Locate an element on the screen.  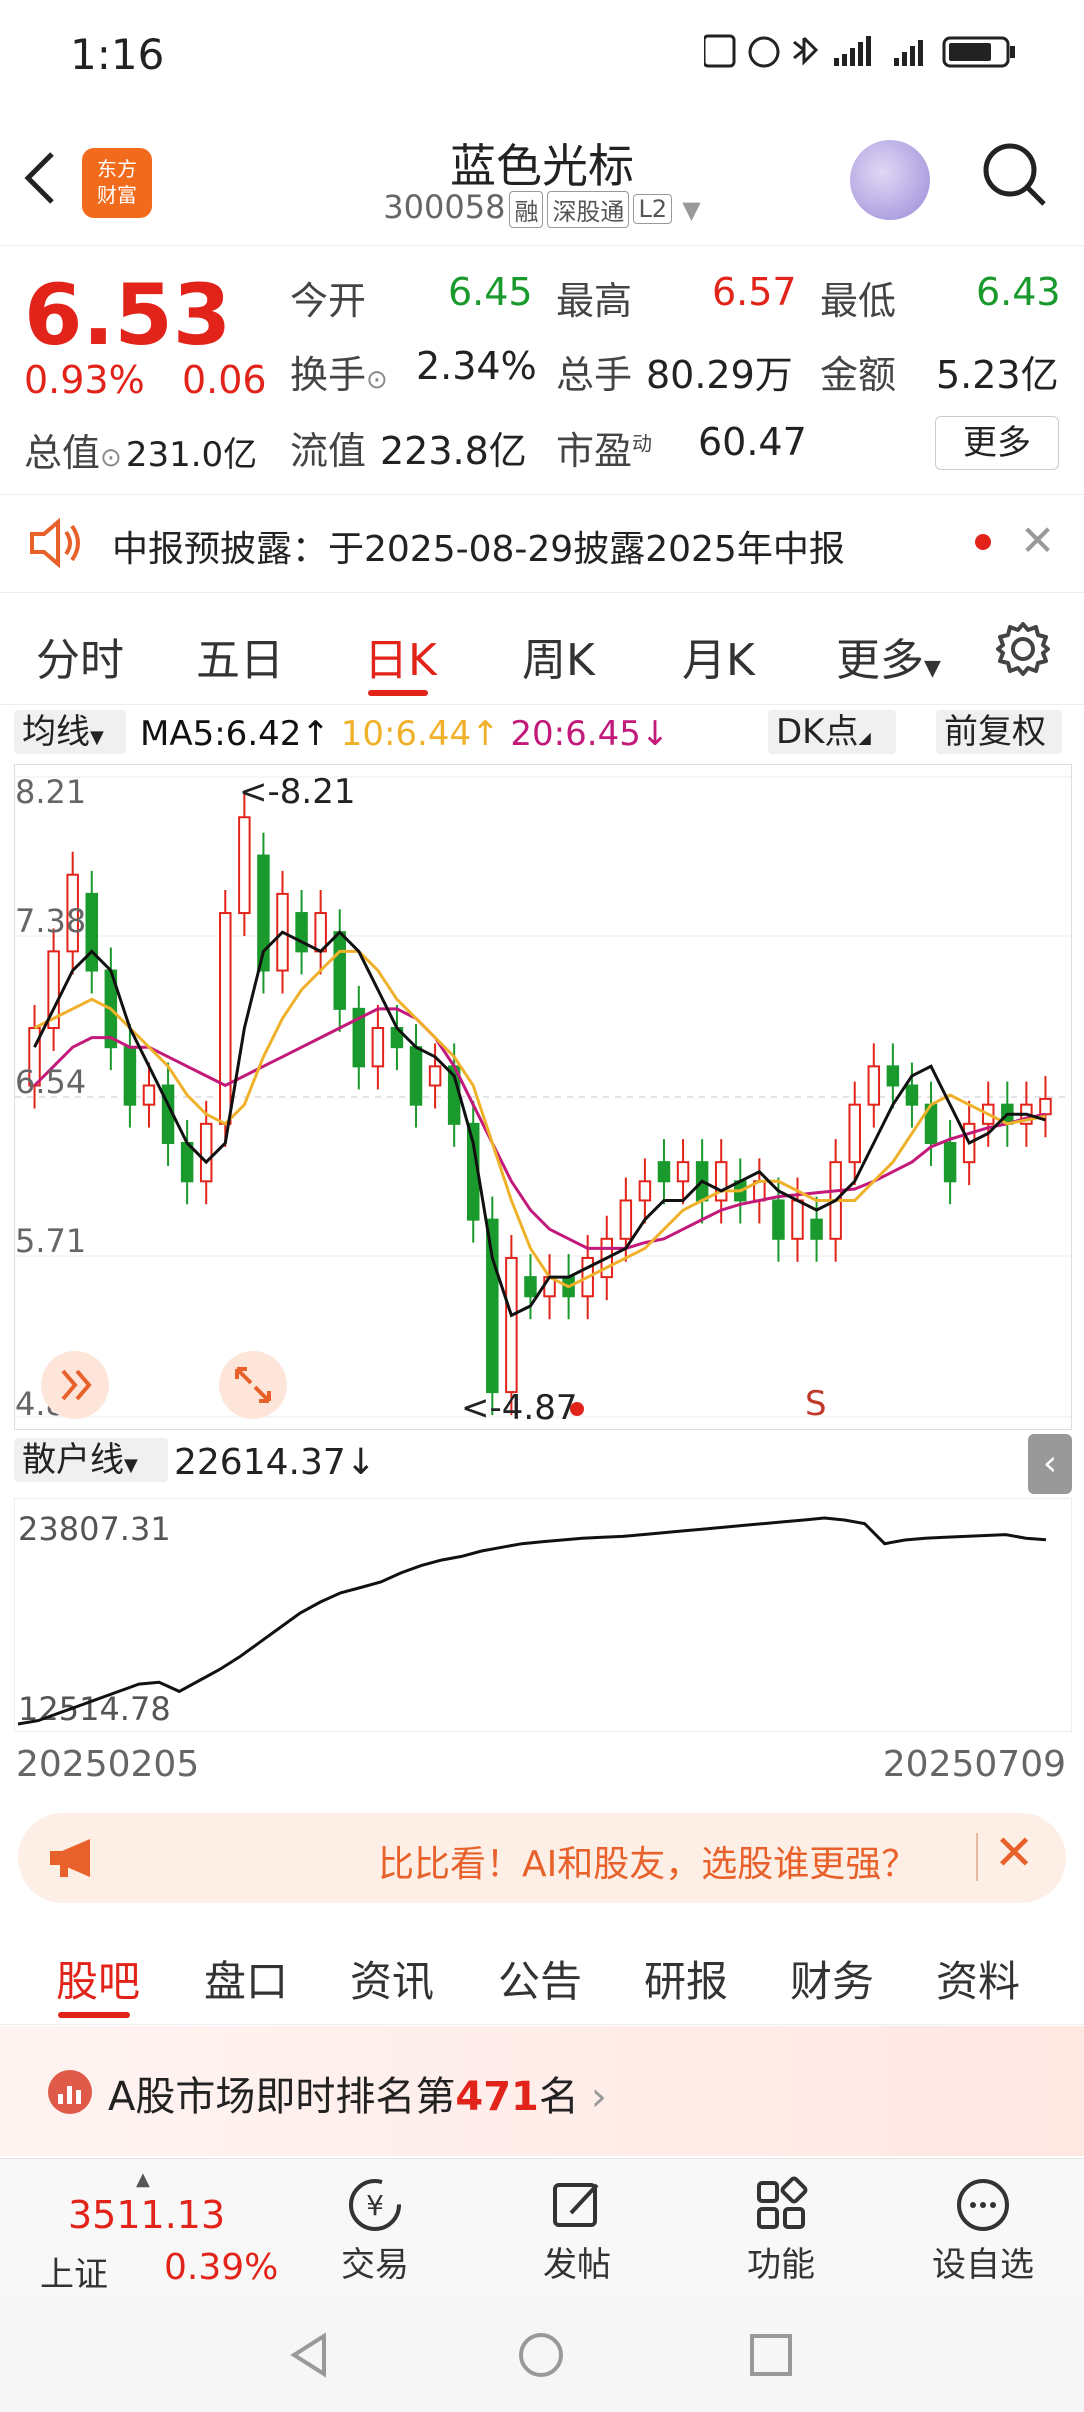
amount-label: 金额 is located at coordinates (858, 375).